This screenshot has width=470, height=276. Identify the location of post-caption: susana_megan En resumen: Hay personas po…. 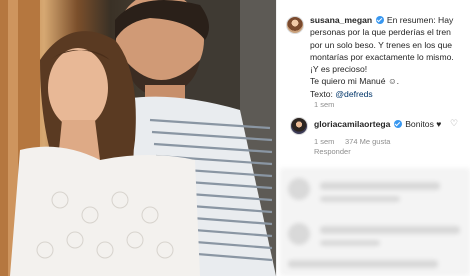
(386, 57).